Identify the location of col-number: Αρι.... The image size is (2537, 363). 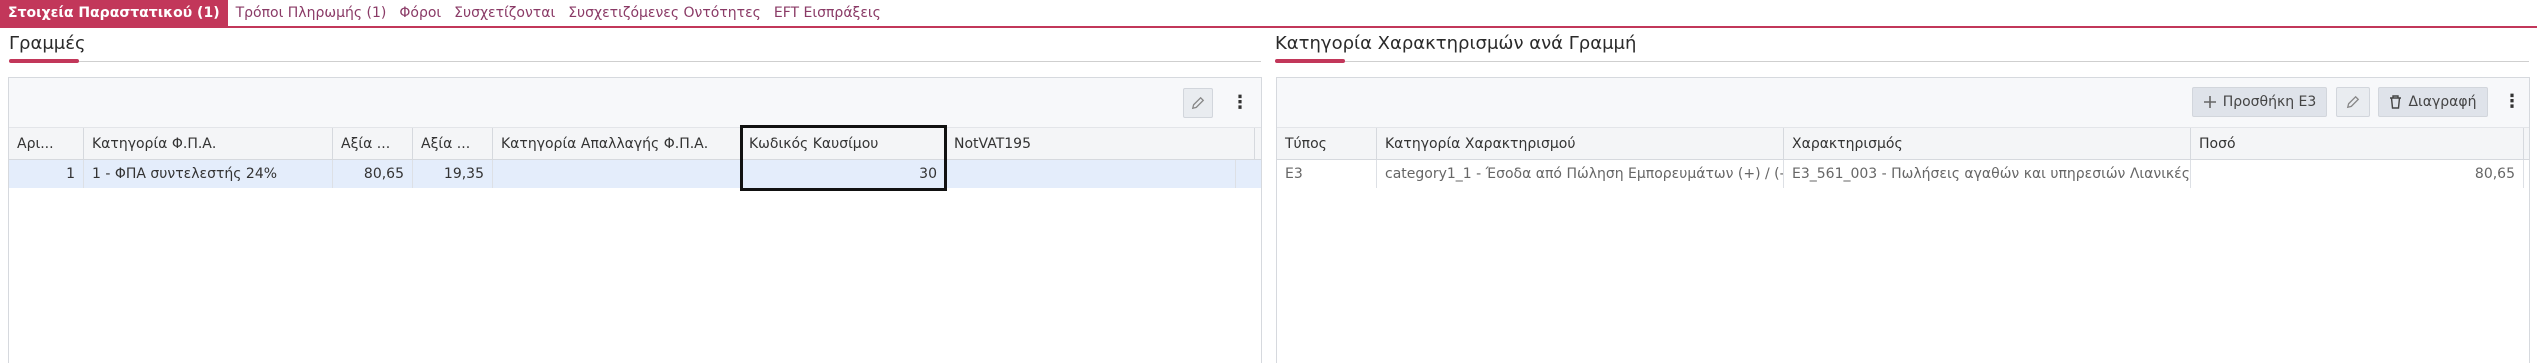
(46, 144).